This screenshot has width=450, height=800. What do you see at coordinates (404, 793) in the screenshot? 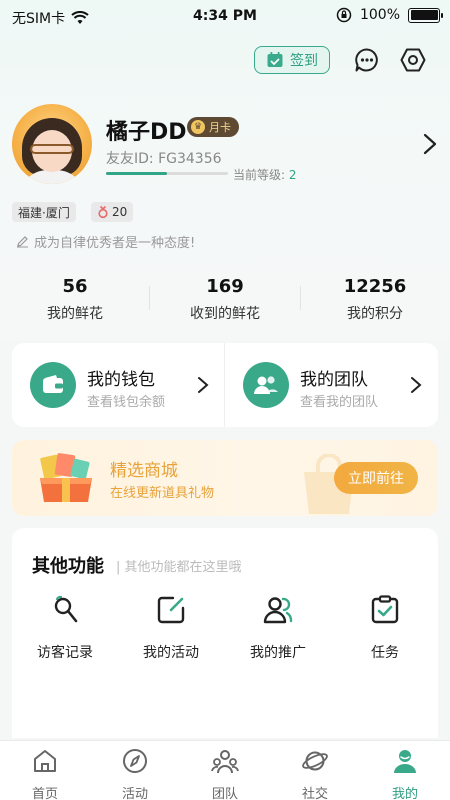
I see `tab-label: 我的` at bounding box center [404, 793].